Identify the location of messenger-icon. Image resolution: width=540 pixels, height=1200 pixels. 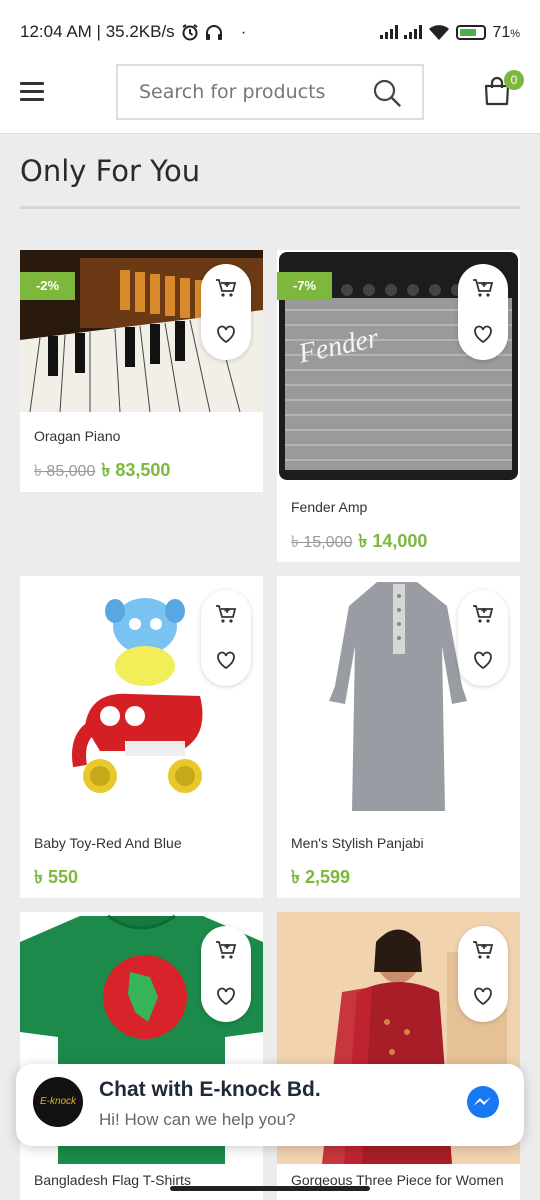
(483, 1102).